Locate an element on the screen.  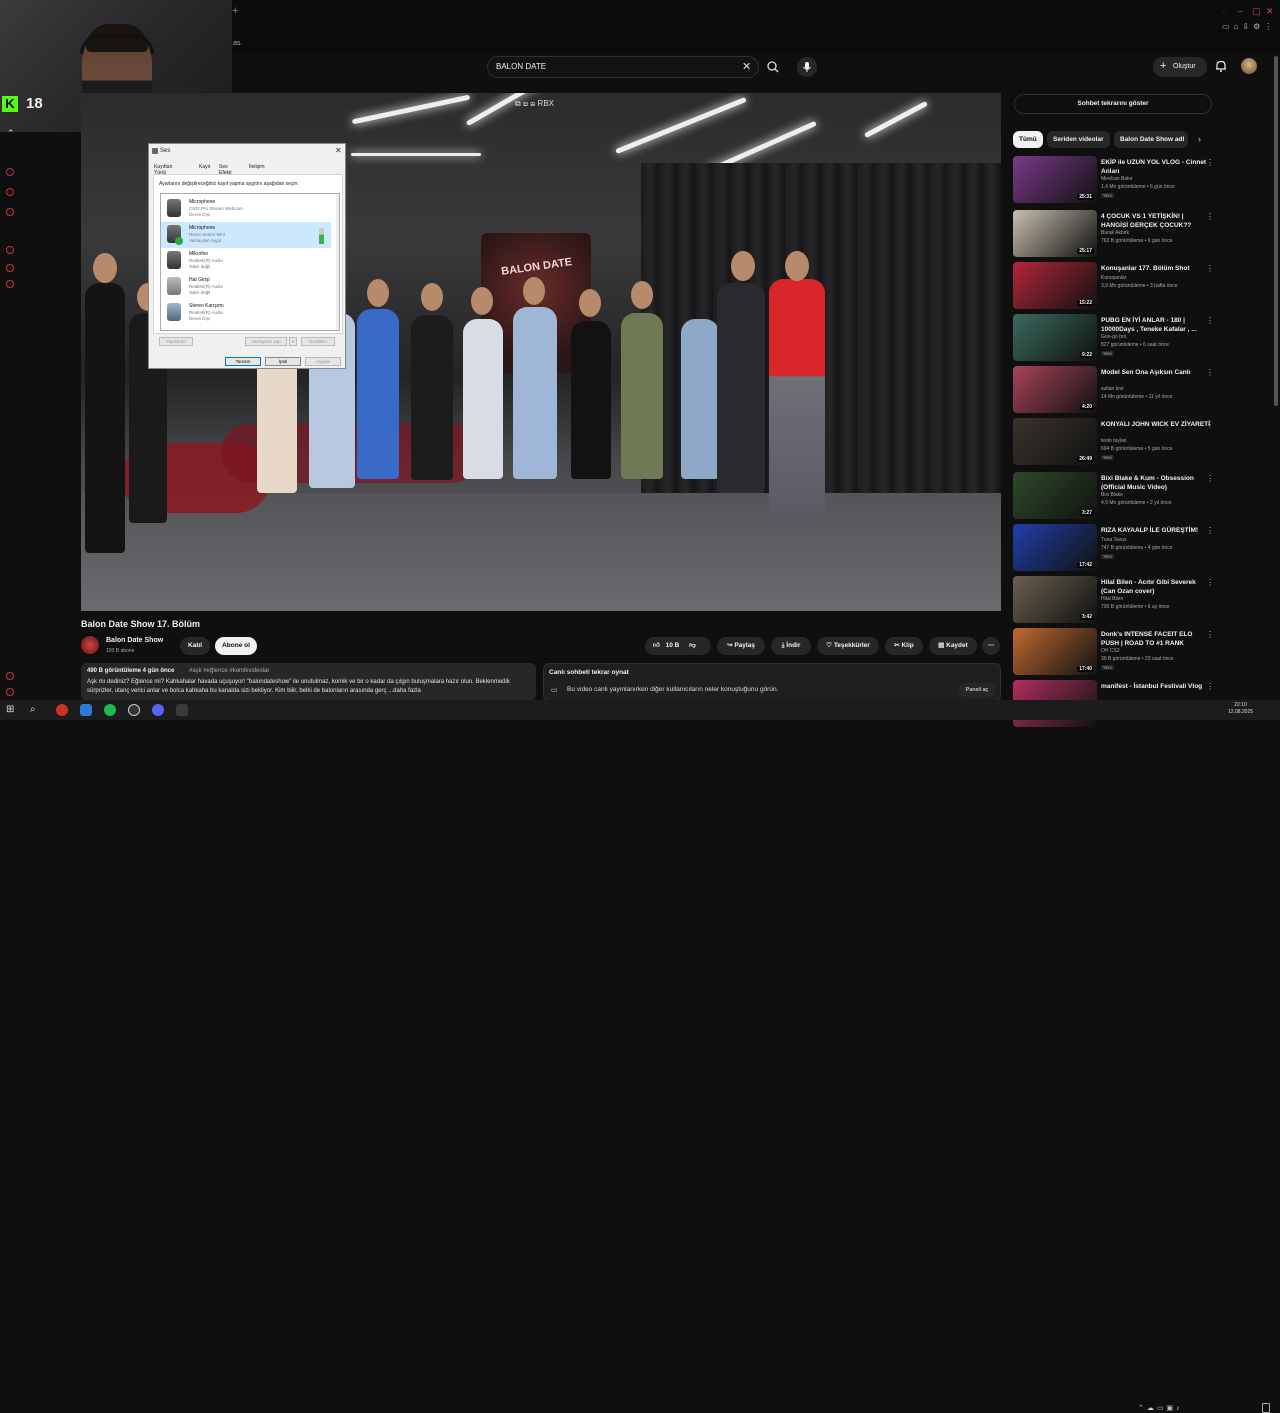
video-thumbnail: 3:27 is located at coordinates (1055, 495).